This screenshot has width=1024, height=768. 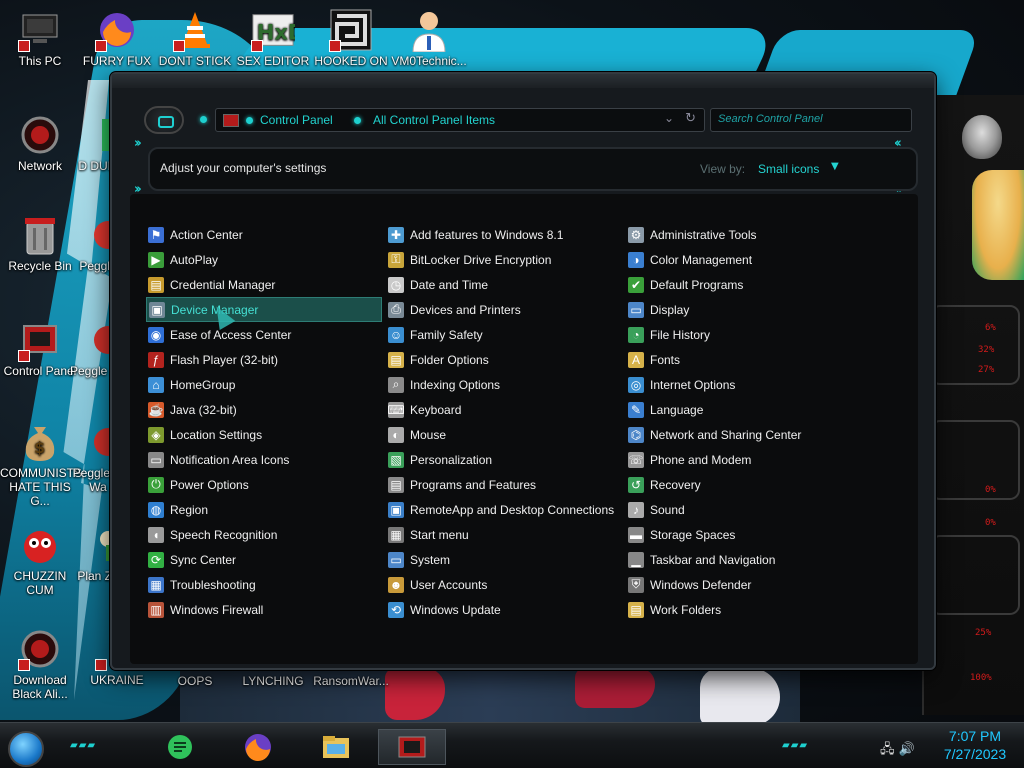 What do you see at coordinates (264, 359) in the screenshot?
I see `cp-item-flash-player-32-bit: ƒ Flash Player (32-bit)` at bounding box center [264, 359].